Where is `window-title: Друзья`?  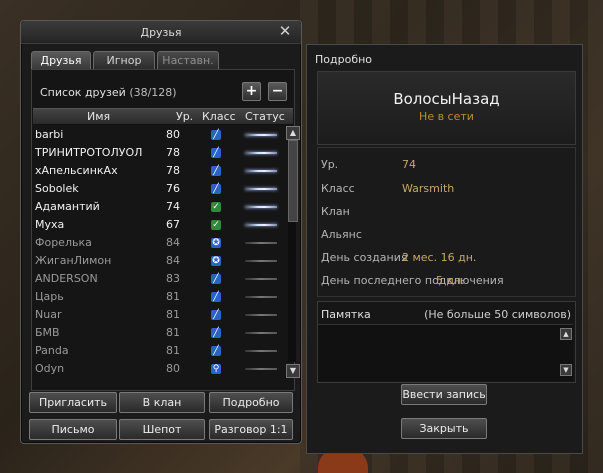 window-title: Друзья is located at coordinates (161, 32).